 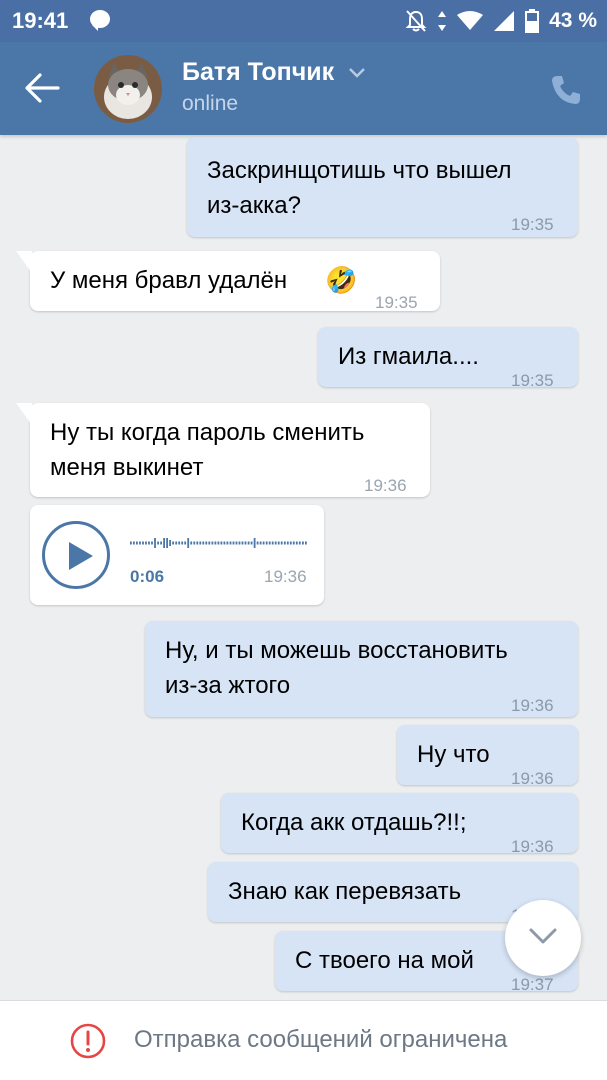 I want to click on voice-waveform, so click(x=219, y=543).